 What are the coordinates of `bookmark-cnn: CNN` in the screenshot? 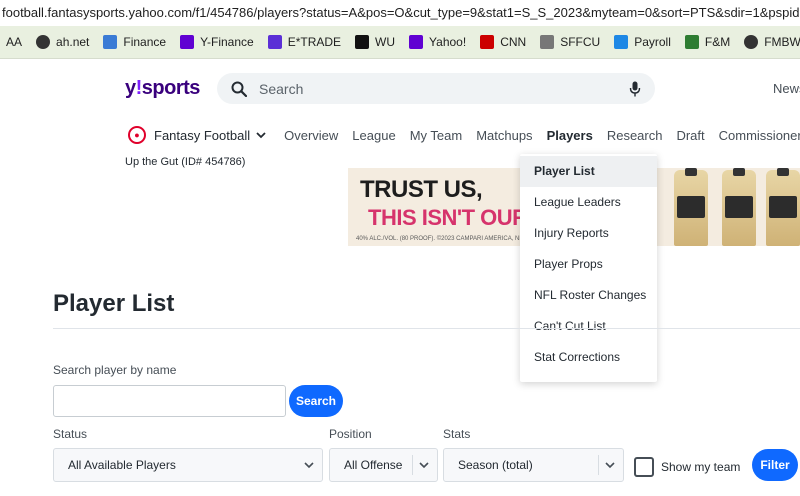 It's located at (503, 42).